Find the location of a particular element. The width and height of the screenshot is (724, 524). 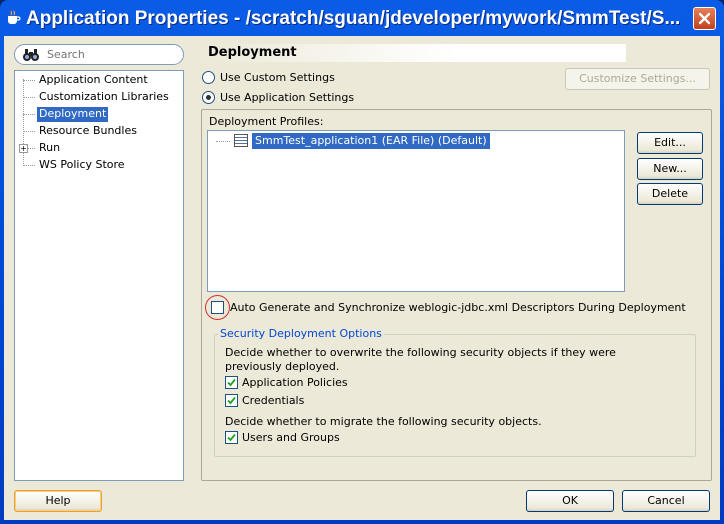

nav-item-customization-libraries: Customization Libraries is located at coordinates (99, 97).